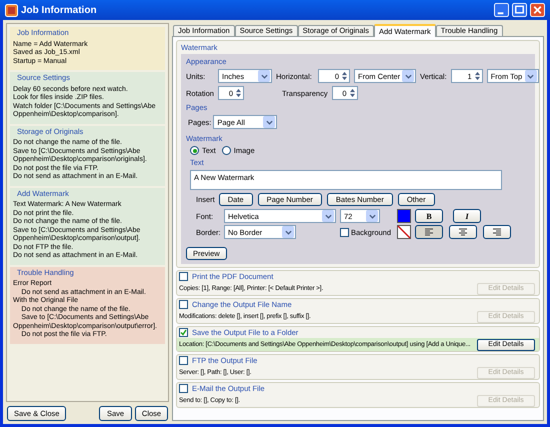 This screenshot has height=427, width=550. I want to click on window-title: Job Information, so click(59, 10).